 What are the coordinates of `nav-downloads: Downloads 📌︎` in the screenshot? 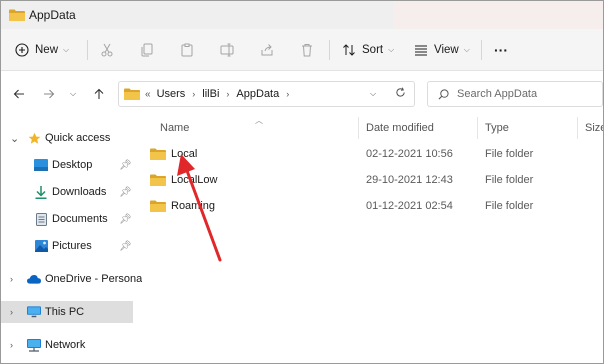 It's located at (67, 192).